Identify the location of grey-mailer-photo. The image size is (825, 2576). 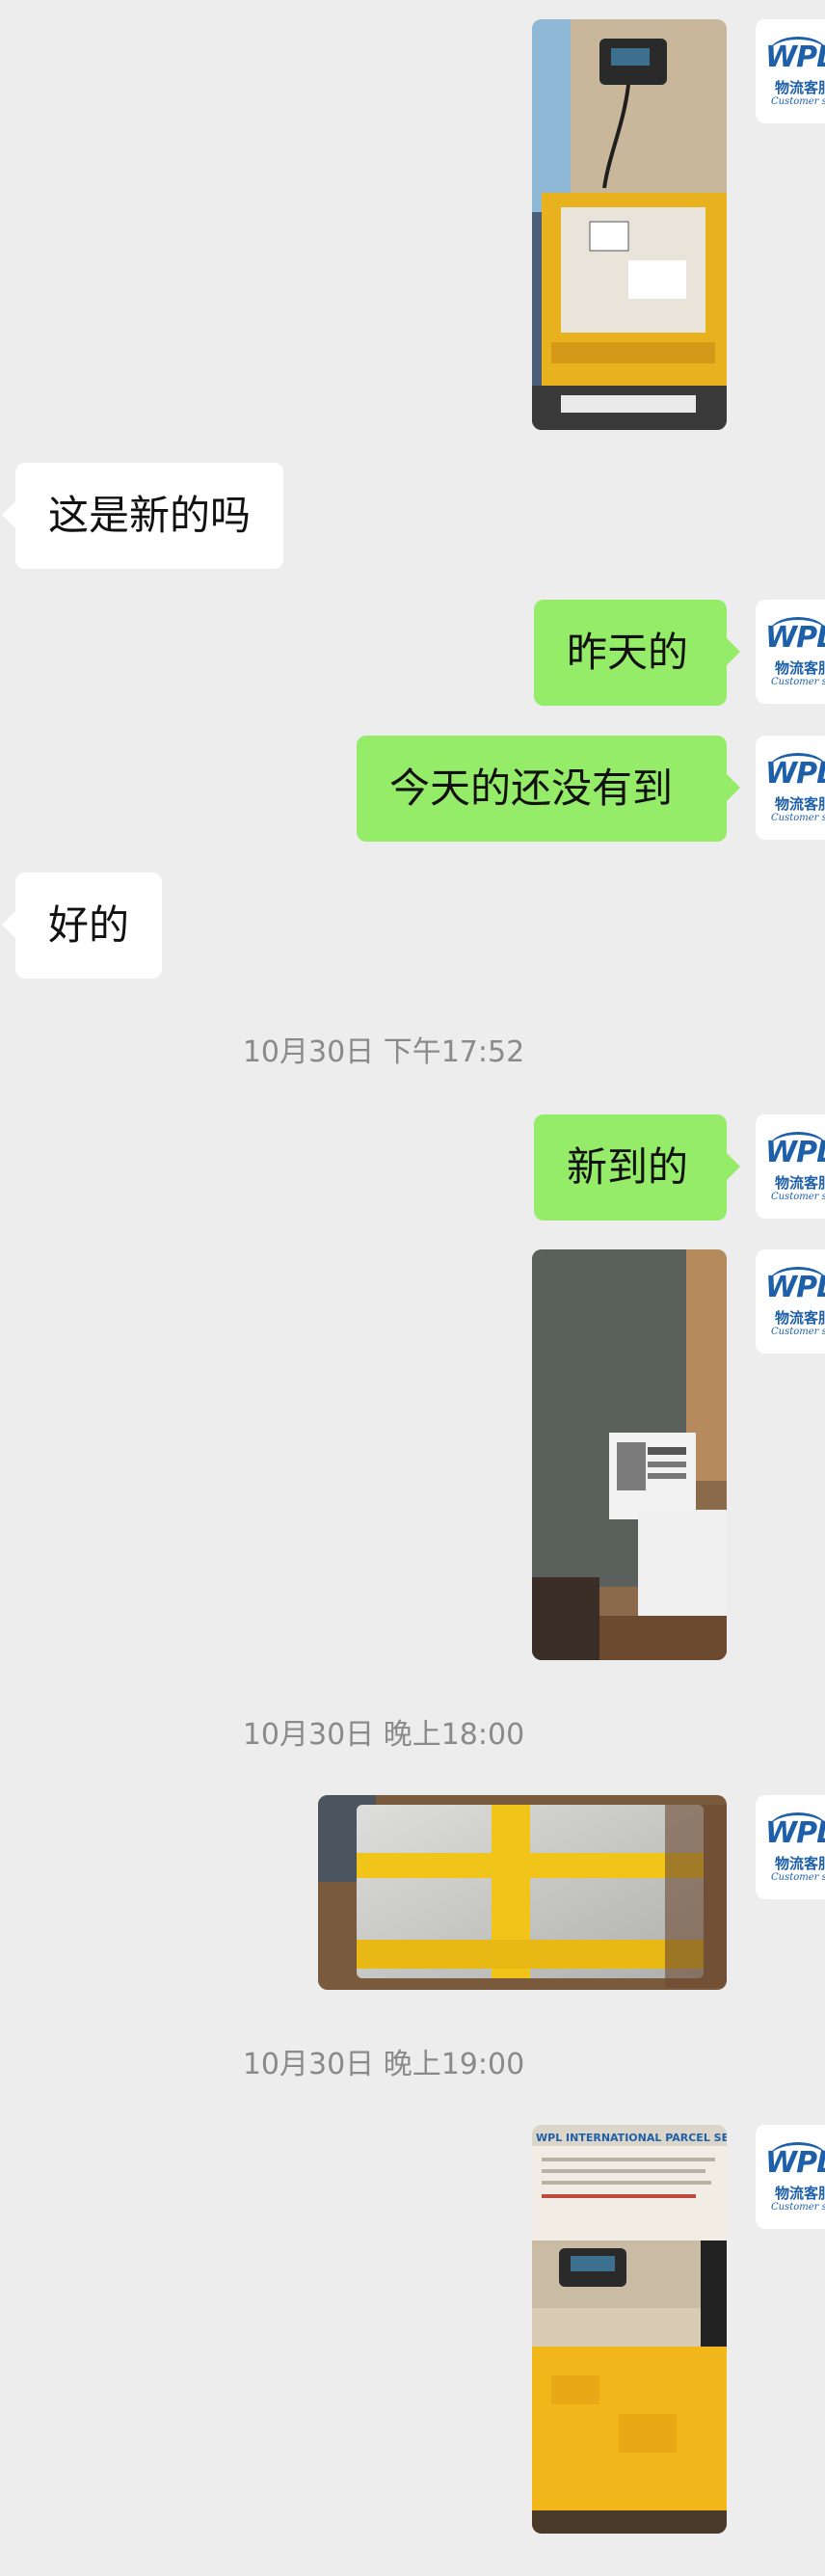
(629, 1454).